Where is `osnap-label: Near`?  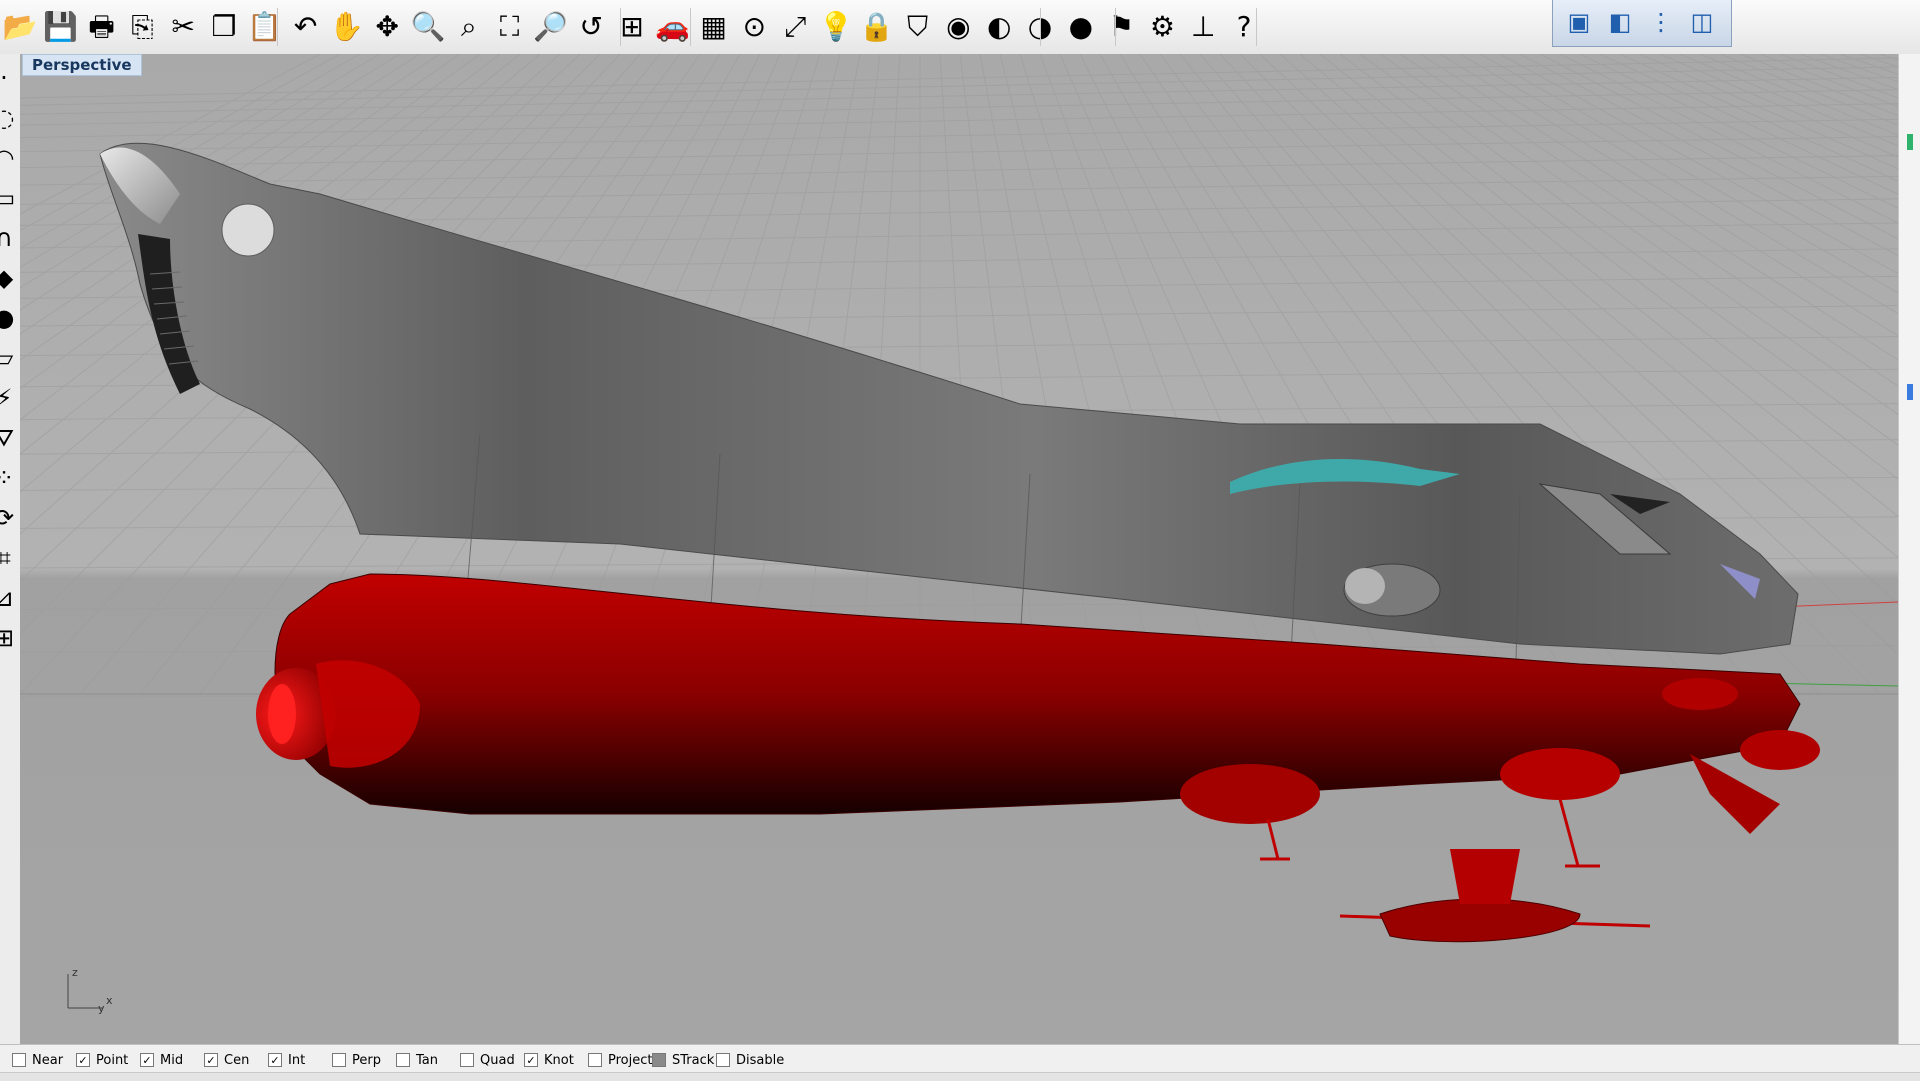 osnap-label: Near is located at coordinates (48, 1060).